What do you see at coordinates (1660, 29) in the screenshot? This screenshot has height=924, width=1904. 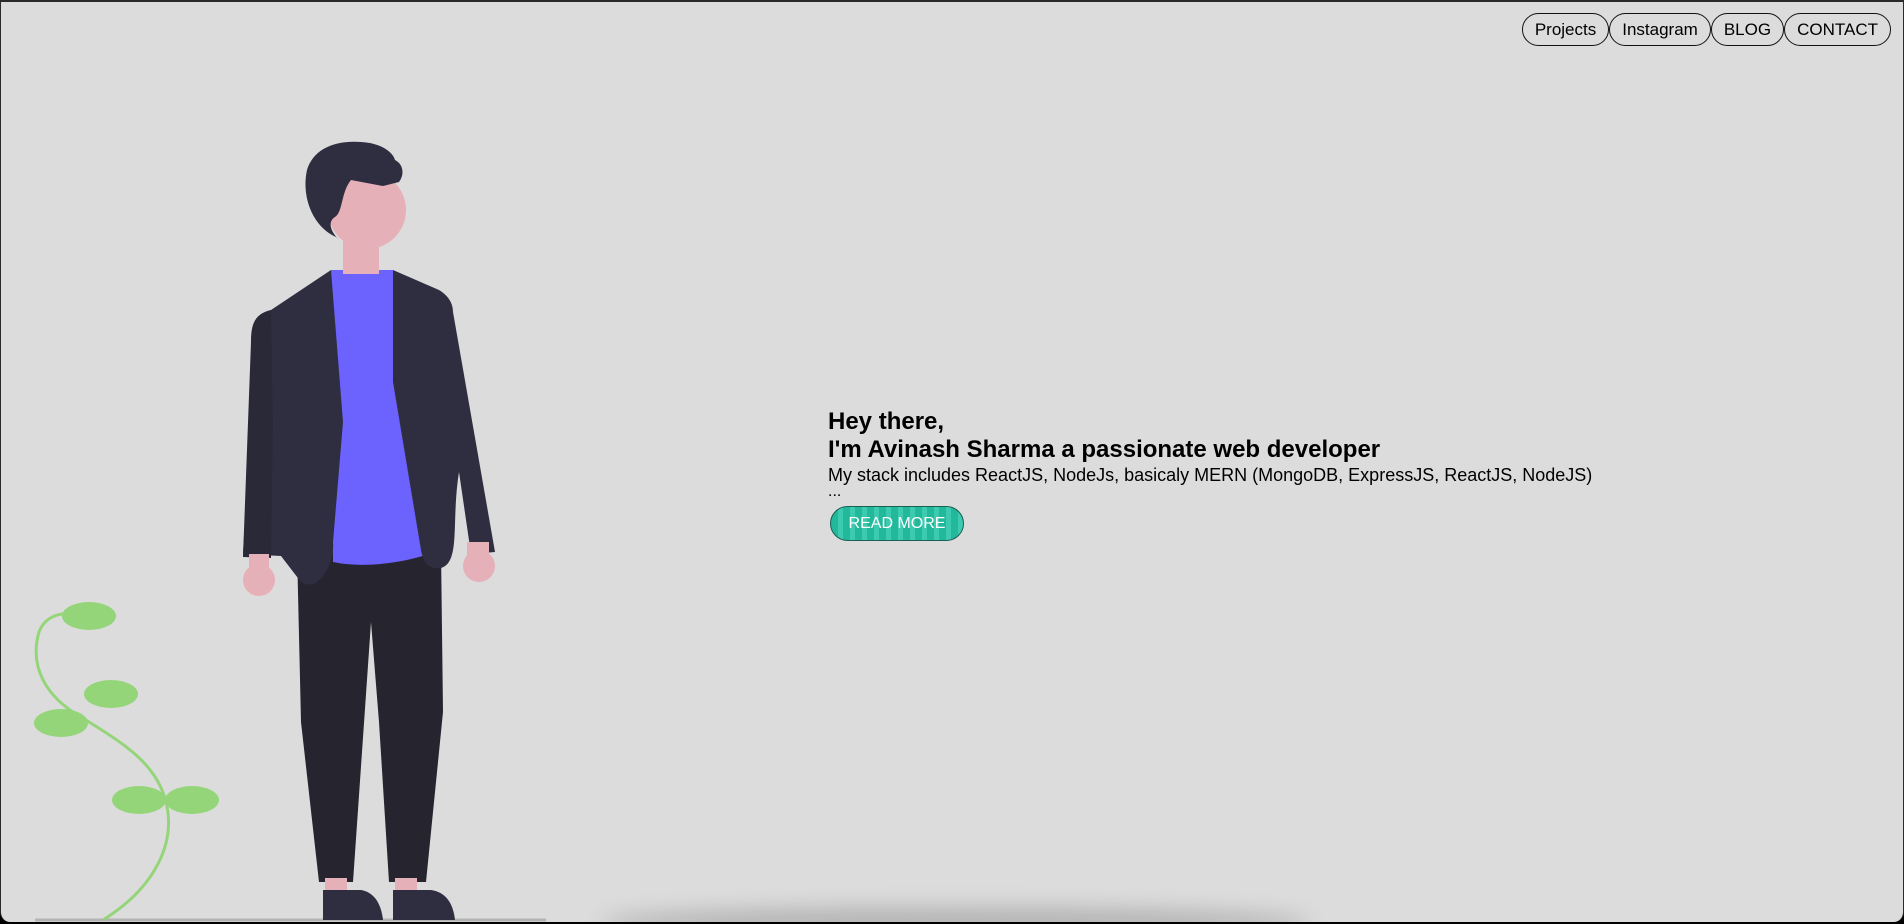 I see `nav-instagram-button: Instagram` at bounding box center [1660, 29].